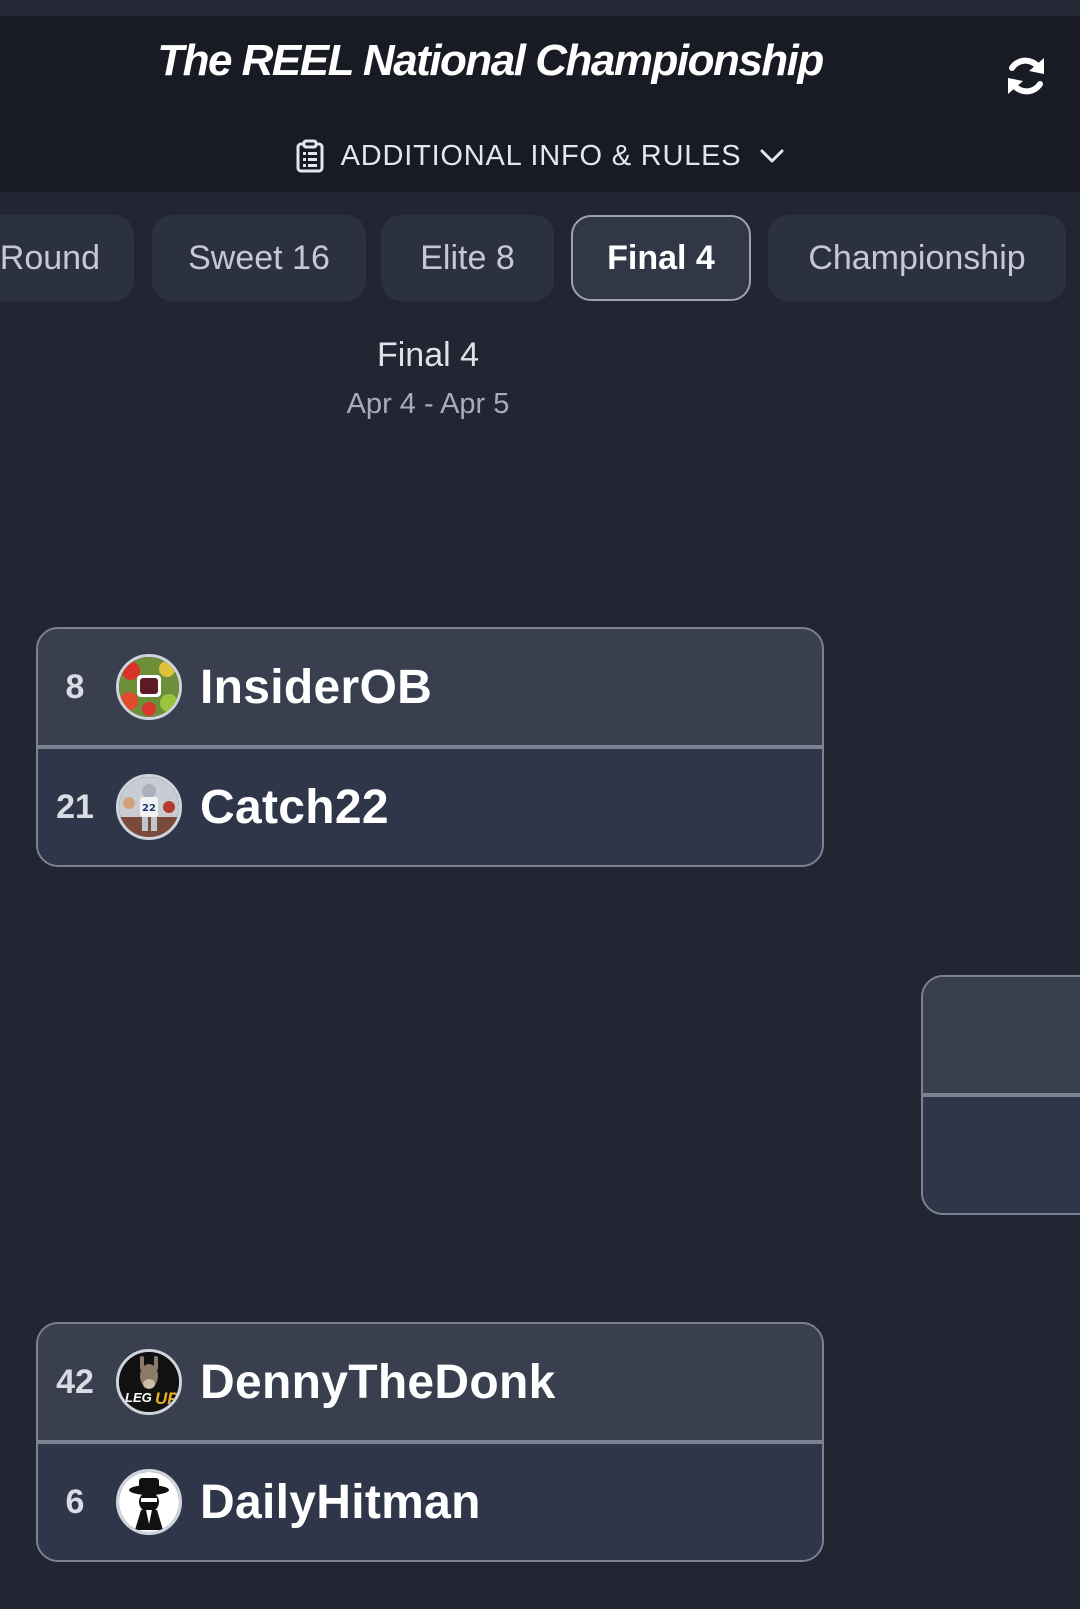 The image size is (1080, 1609). What do you see at coordinates (316, 687) in the screenshot?
I see `team-name: InsiderOB` at bounding box center [316, 687].